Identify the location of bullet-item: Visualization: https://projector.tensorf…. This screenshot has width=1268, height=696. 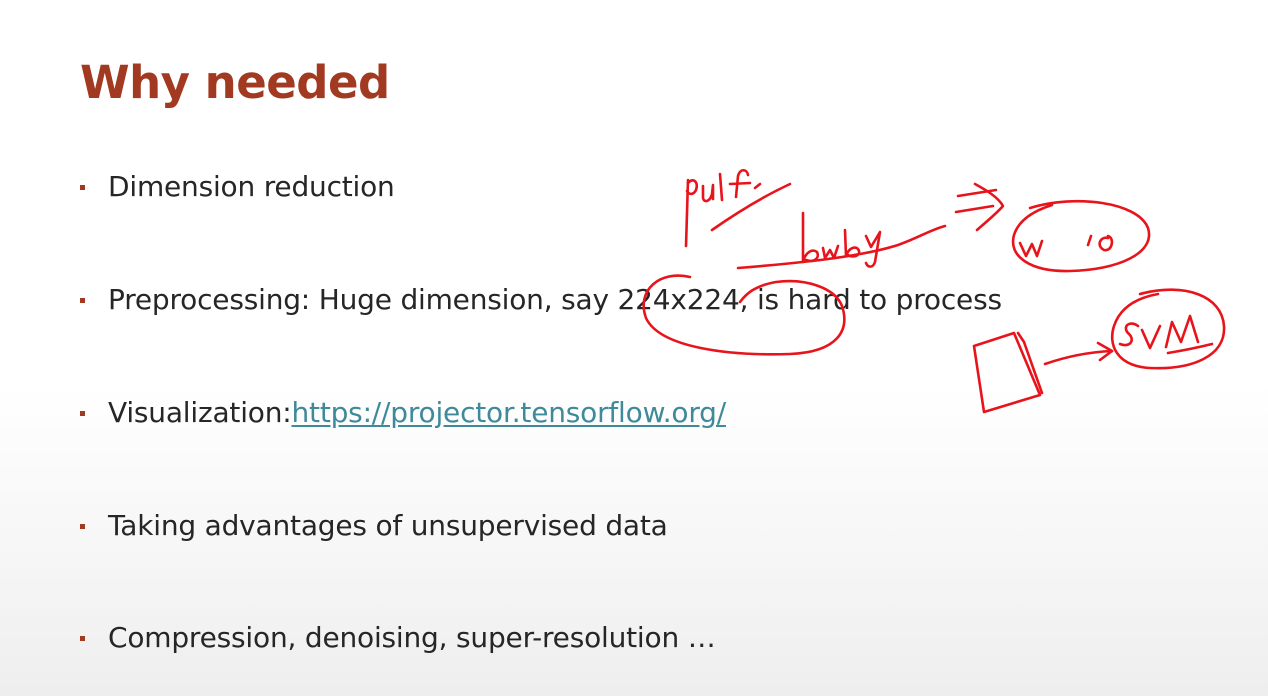
(403, 412).